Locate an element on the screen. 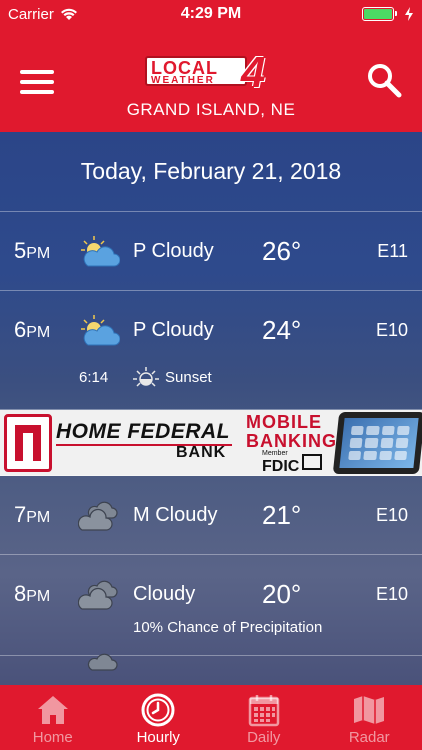 The image size is (422, 750). precipitation-label: 10% Chance of Precipitation is located at coordinates (228, 627).